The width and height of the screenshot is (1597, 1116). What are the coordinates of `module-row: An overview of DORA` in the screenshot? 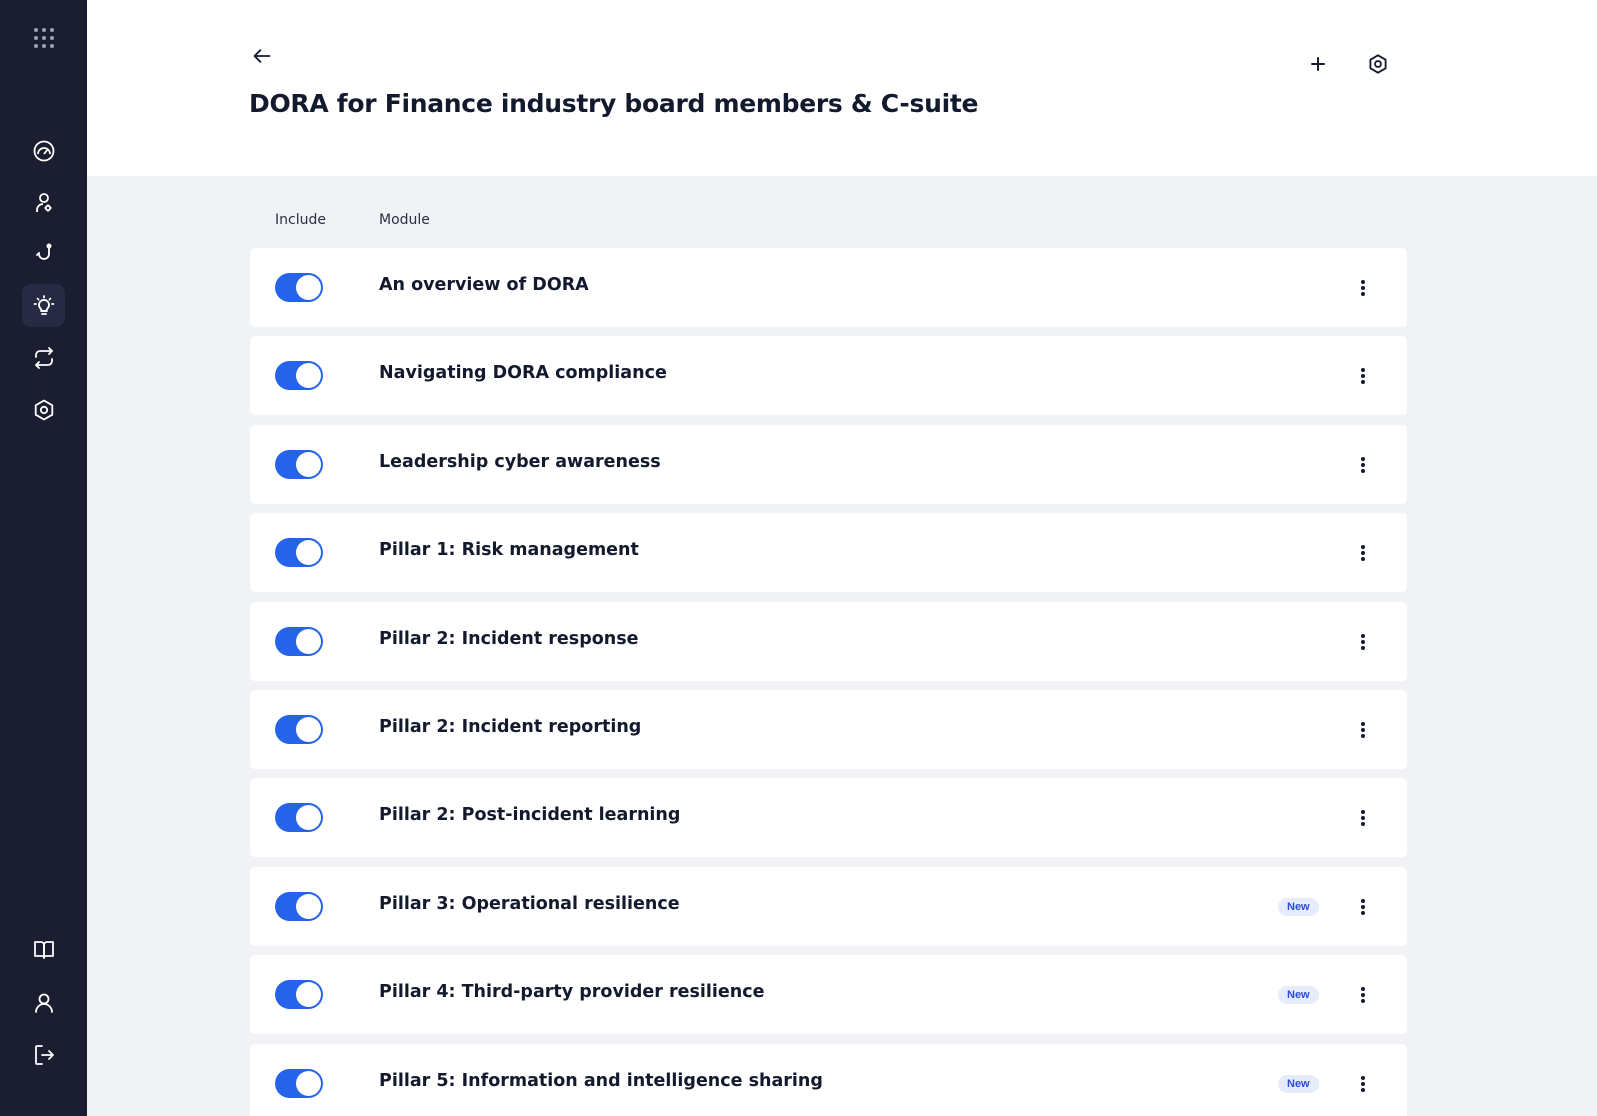 It's located at (828, 287).